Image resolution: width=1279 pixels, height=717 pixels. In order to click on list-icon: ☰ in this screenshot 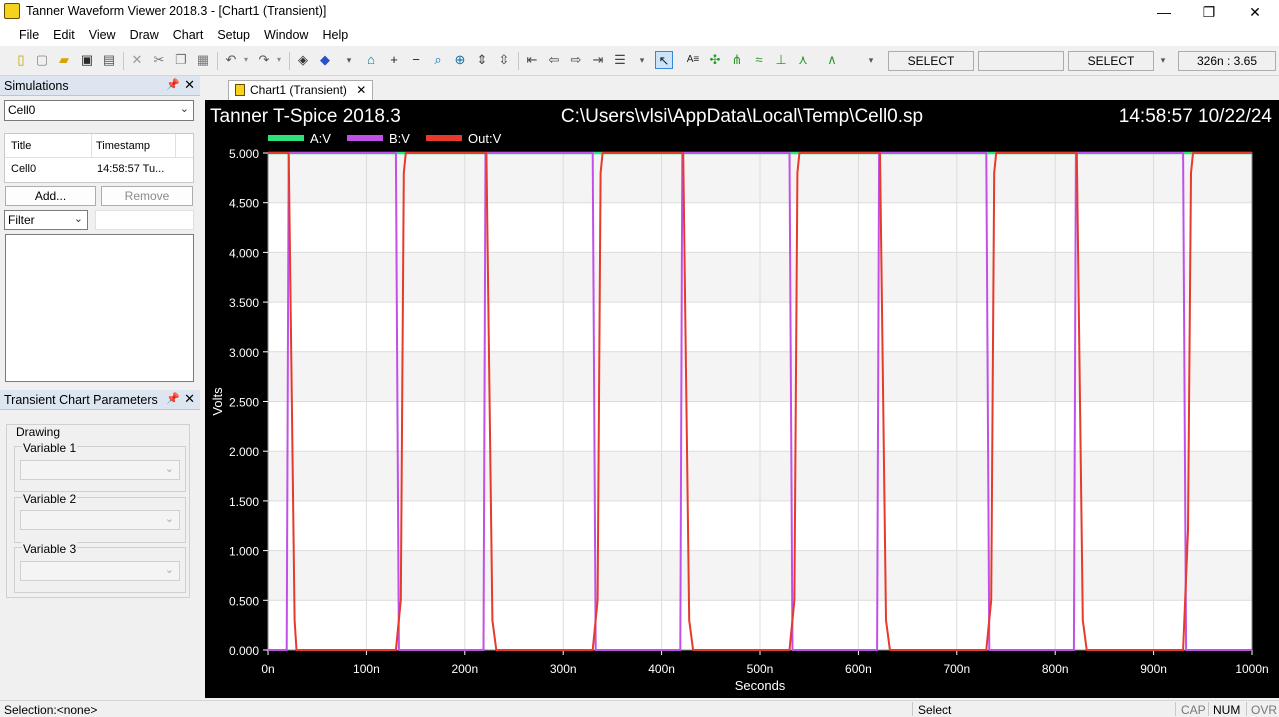, I will do `click(620, 60)`.